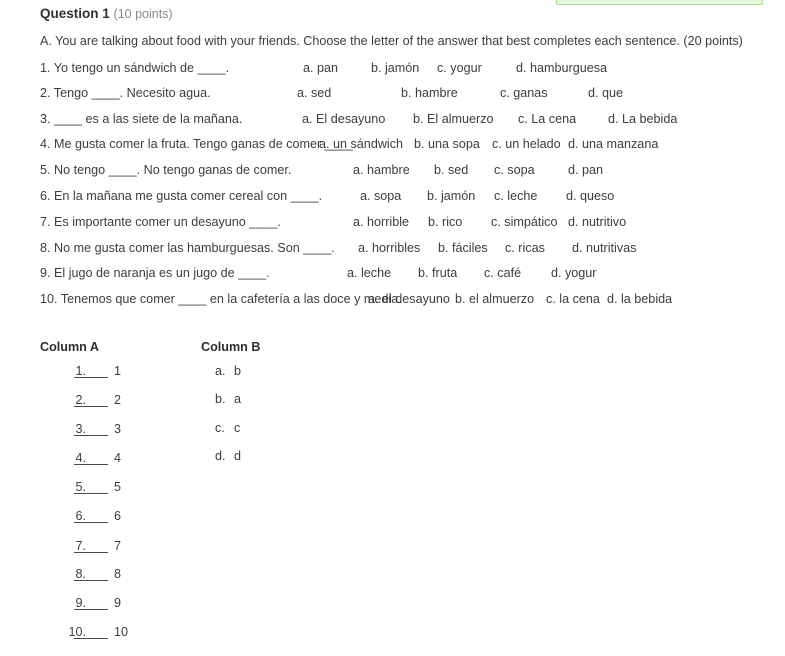 The image size is (785, 656). Describe the element at coordinates (429, 93) in the screenshot. I see `answer-option: b. hambre` at that location.